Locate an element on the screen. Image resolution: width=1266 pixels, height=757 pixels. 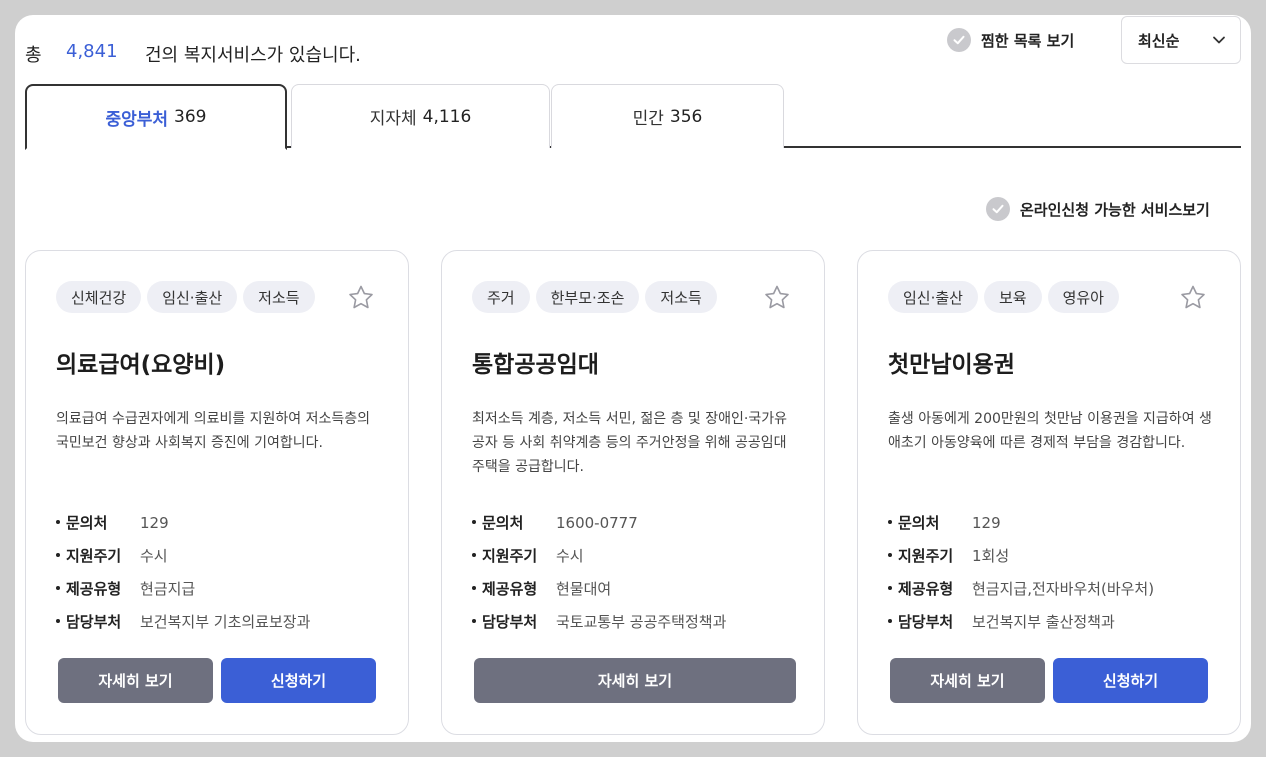
info-dept: 담당부처 보건복지부 출산정책과 is located at coordinates (1021, 621).